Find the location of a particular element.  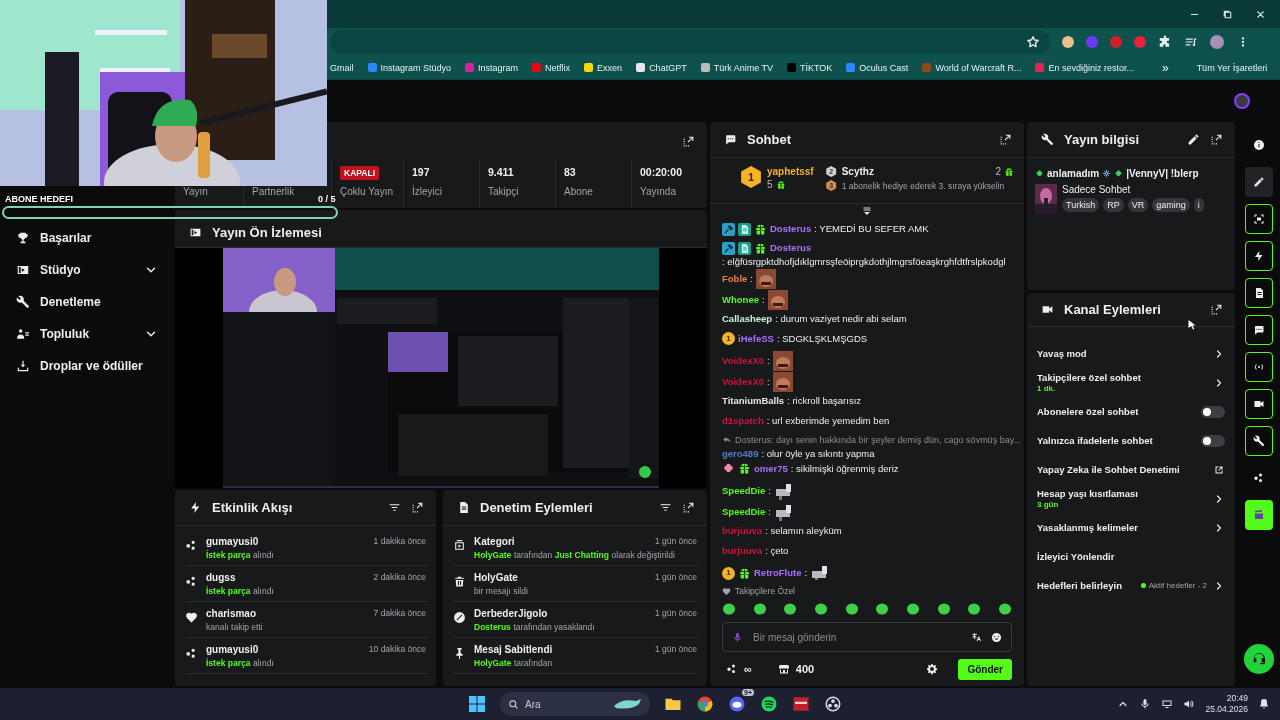

gift-count: 2 is located at coordinates (998, 171).